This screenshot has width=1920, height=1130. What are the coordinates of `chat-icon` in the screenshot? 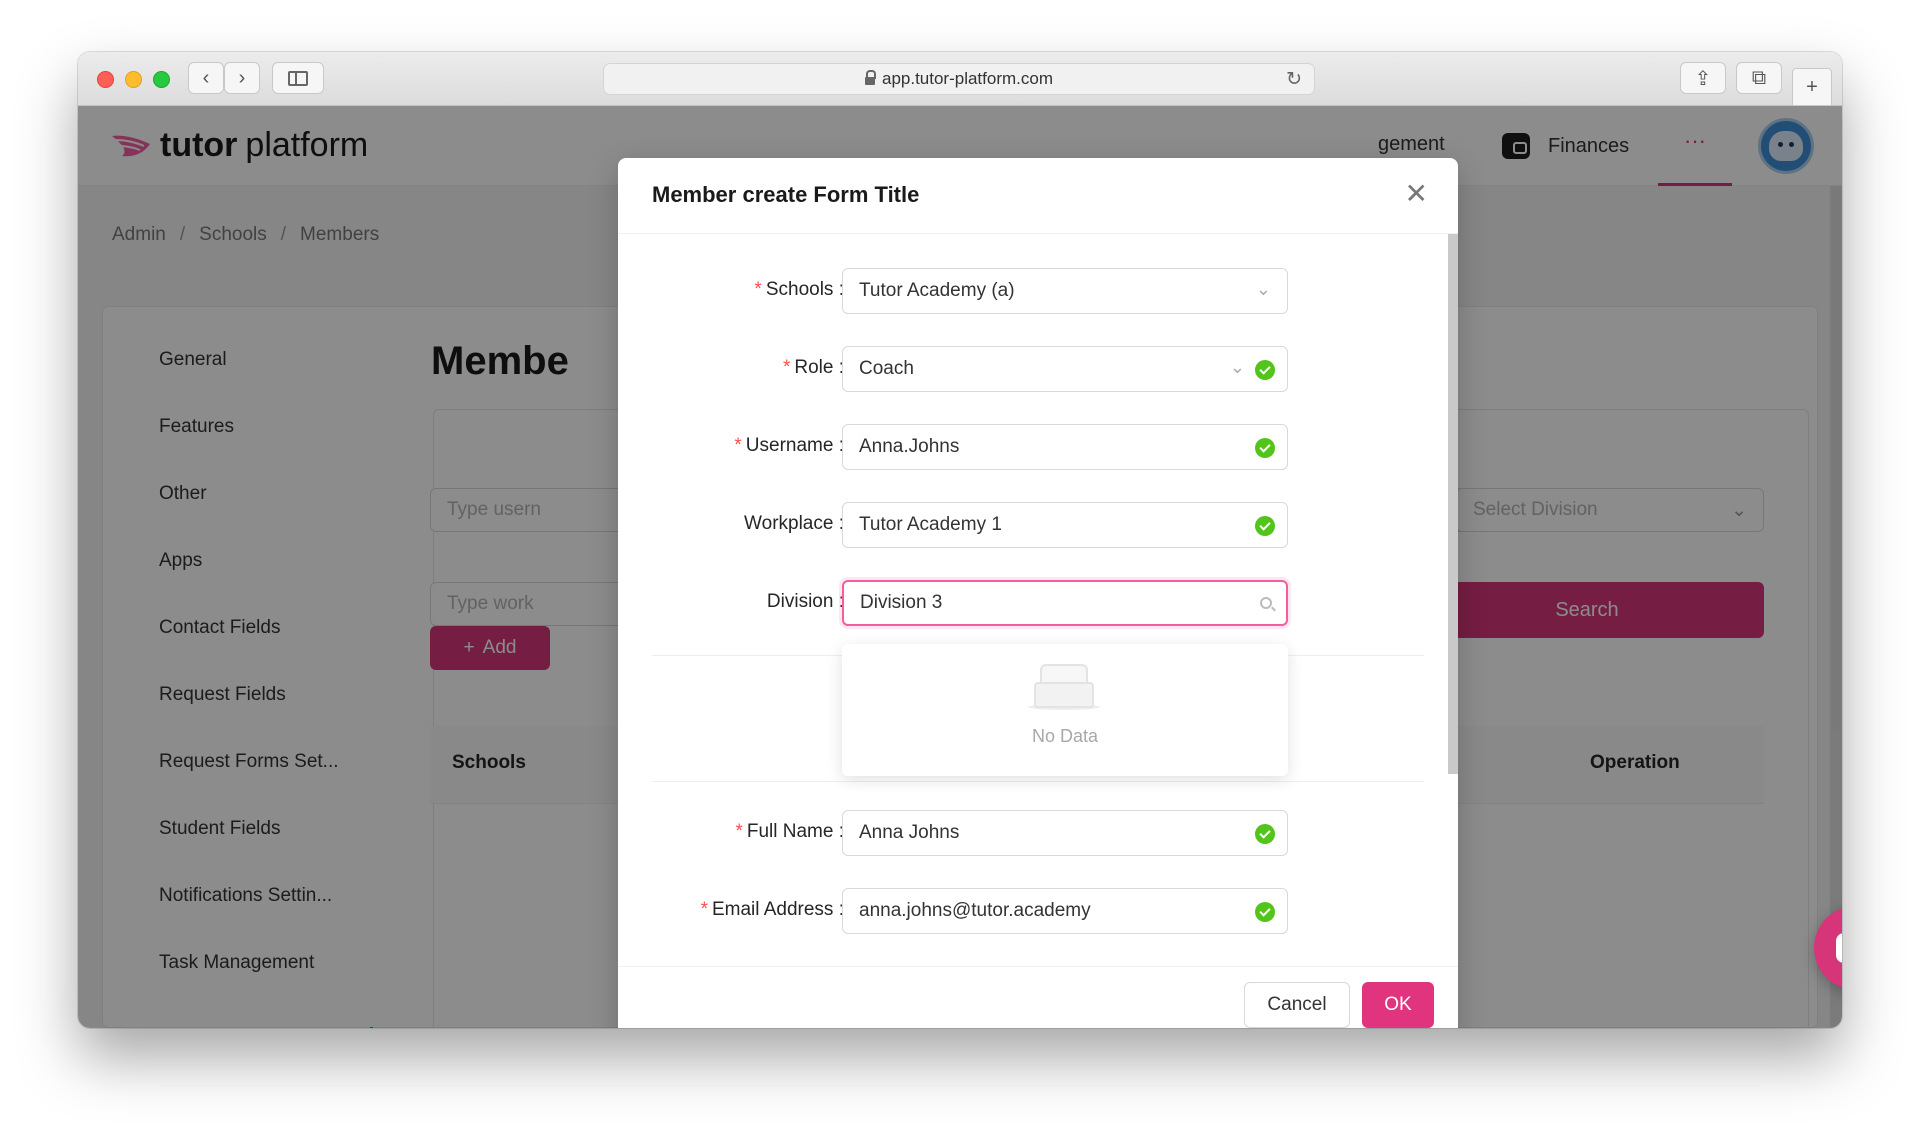 It's located at (1839, 948).